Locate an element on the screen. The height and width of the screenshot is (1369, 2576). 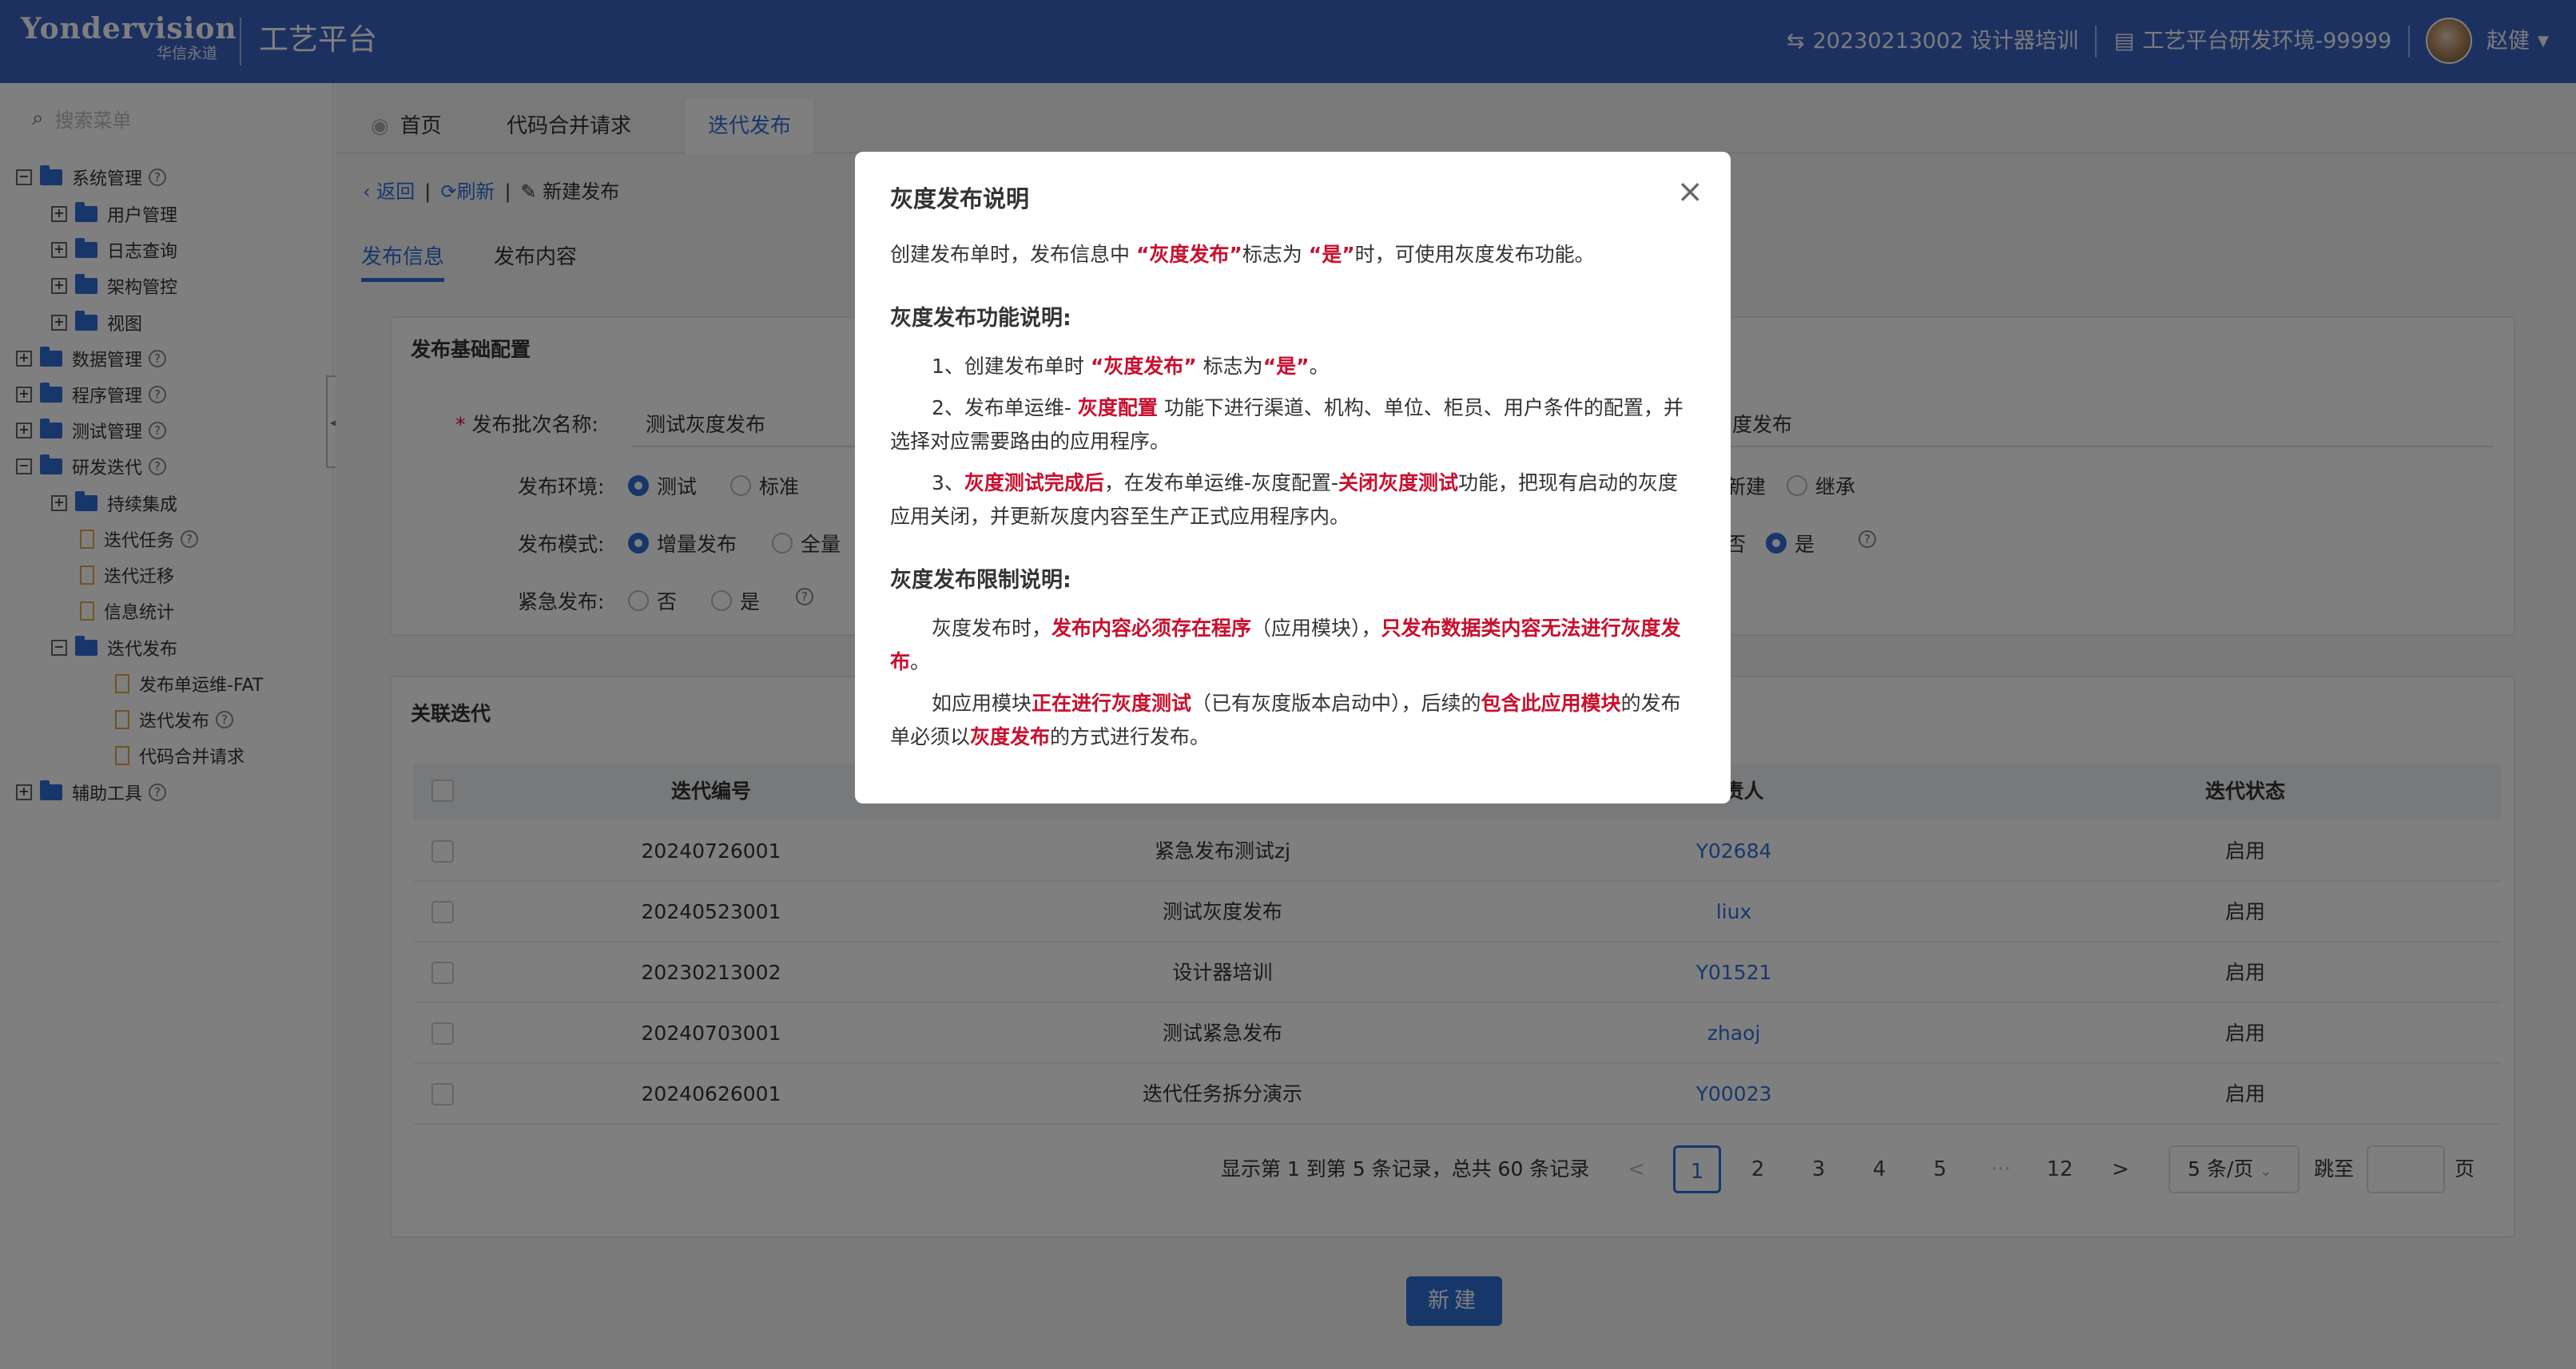
limit-section-title: 灰度发布限制说明: is located at coordinates (980, 580).